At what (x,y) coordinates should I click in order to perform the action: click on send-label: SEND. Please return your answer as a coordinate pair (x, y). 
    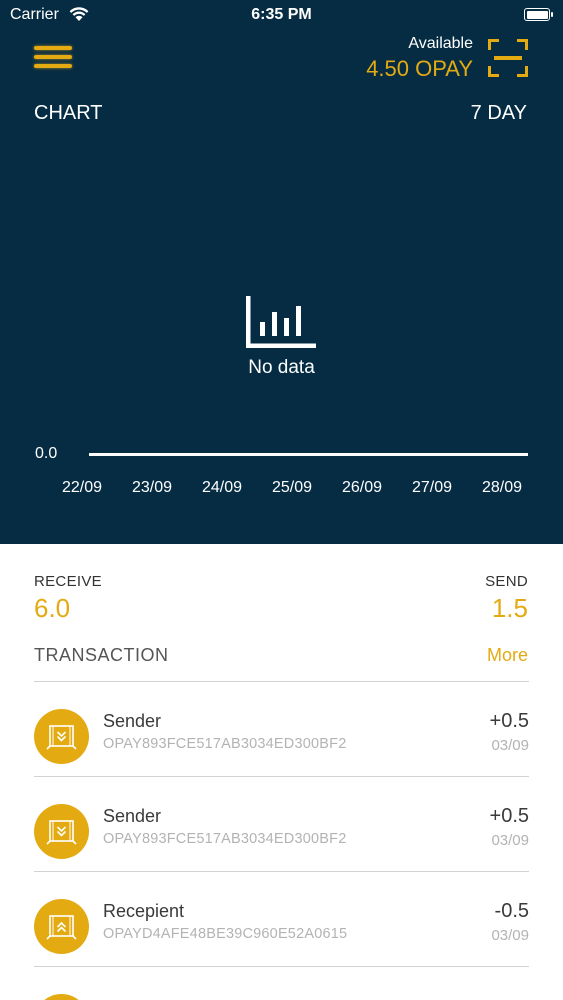
    Looking at the image, I should click on (506, 581).